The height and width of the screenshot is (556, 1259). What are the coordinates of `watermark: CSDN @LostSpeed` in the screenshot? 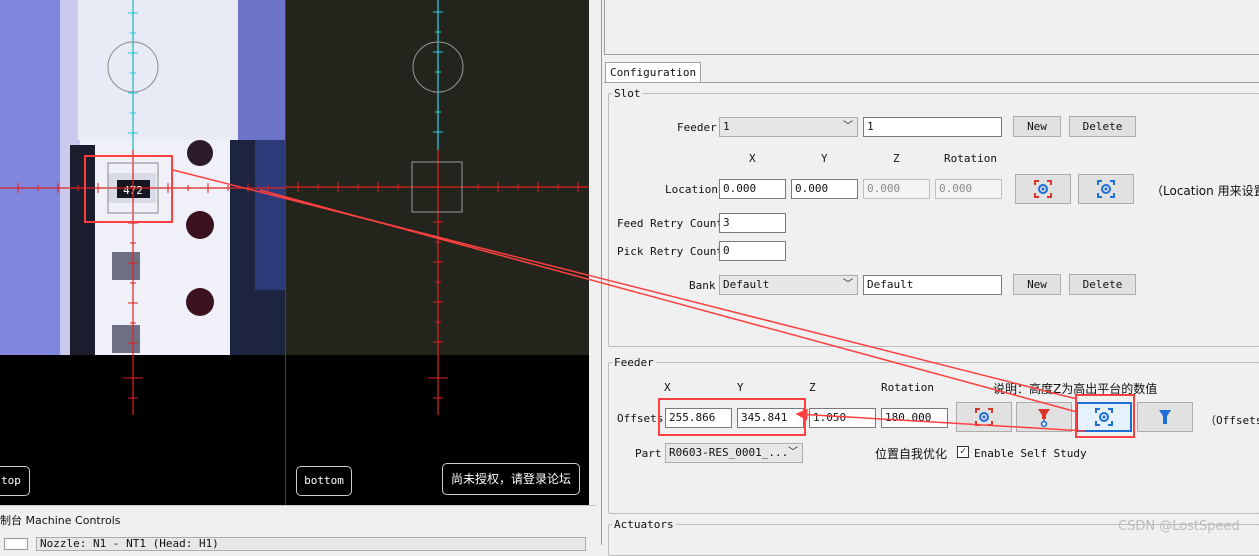 It's located at (1179, 526).